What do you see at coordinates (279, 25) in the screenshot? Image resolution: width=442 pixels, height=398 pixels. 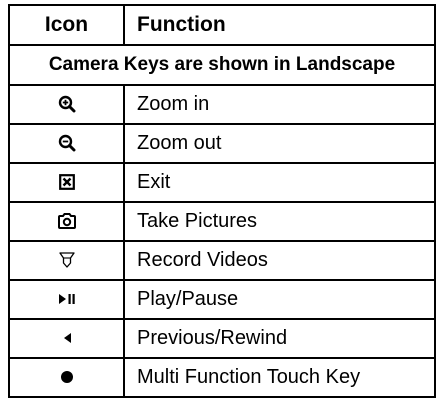 I see `column-header-function: Function` at bounding box center [279, 25].